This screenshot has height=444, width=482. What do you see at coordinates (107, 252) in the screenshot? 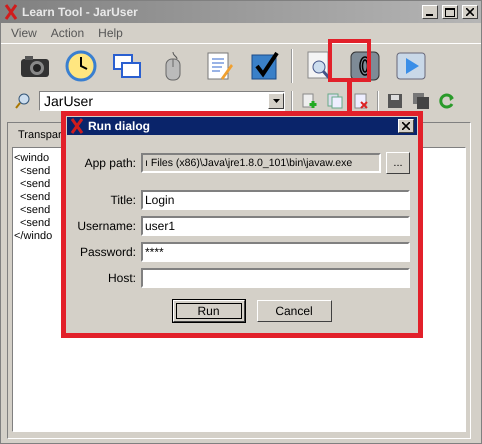
I see `field-label: Password:` at bounding box center [107, 252].